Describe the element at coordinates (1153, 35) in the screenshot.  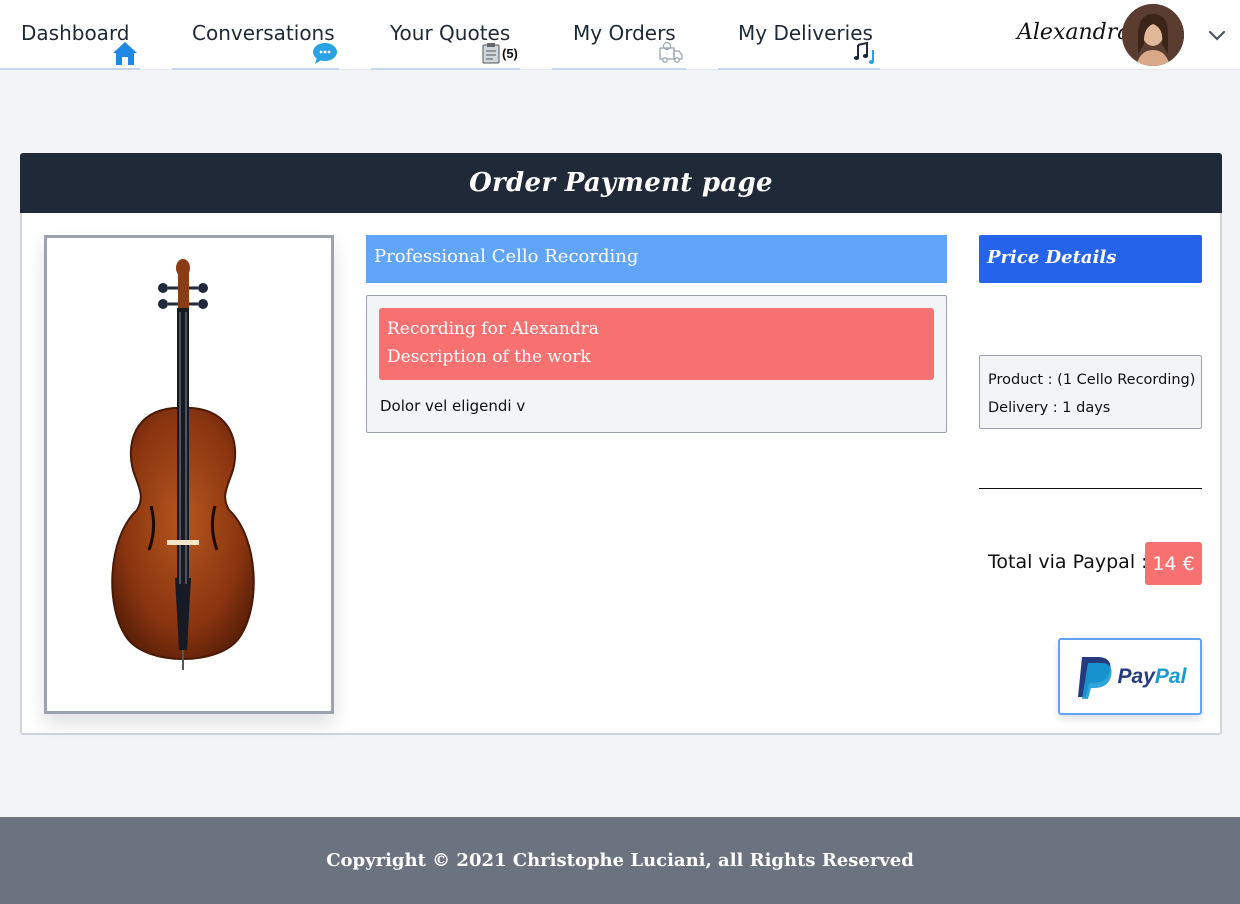
I see `avatar` at that location.